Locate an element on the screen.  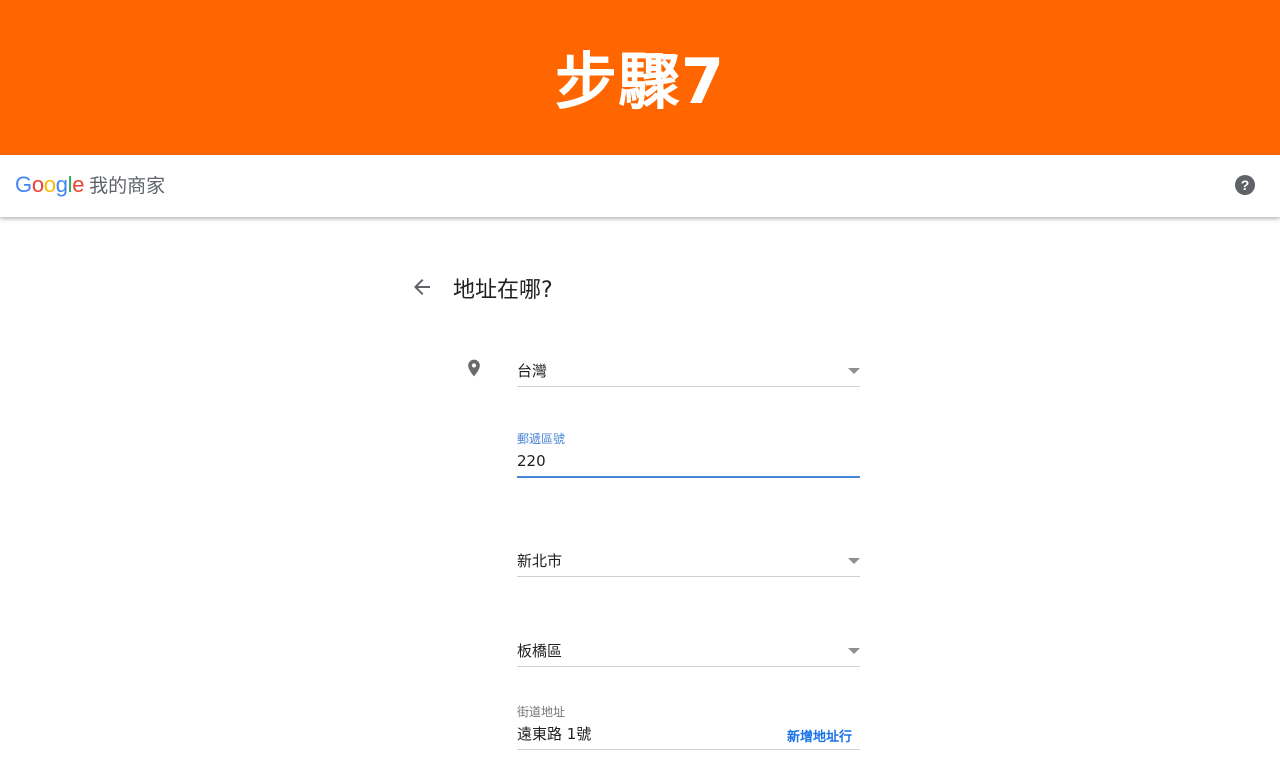
district-select: 板橋區 is located at coordinates (688, 653).